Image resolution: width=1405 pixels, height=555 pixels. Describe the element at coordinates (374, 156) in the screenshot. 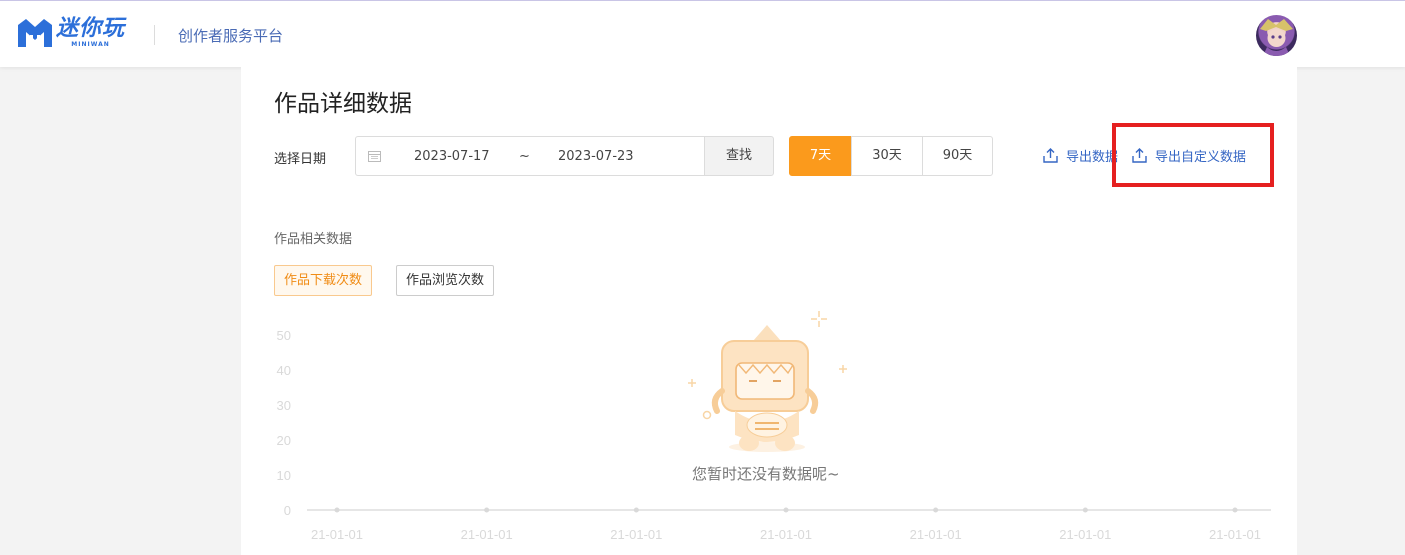

I see `calendar-icon` at that location.